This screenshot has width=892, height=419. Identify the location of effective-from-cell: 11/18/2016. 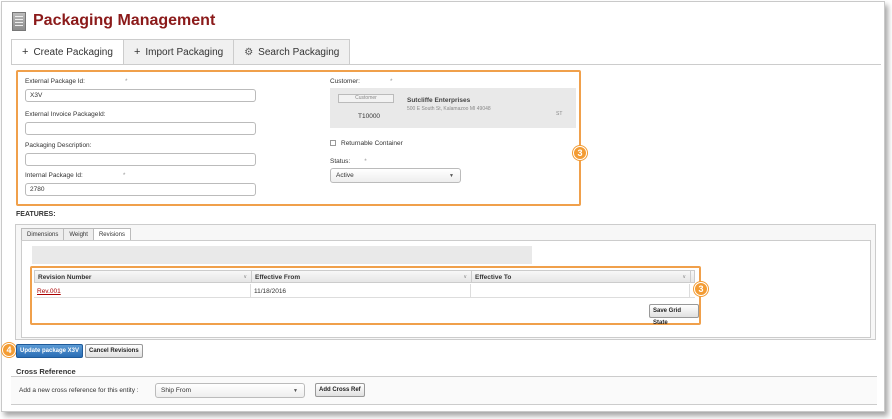
(361, 290).